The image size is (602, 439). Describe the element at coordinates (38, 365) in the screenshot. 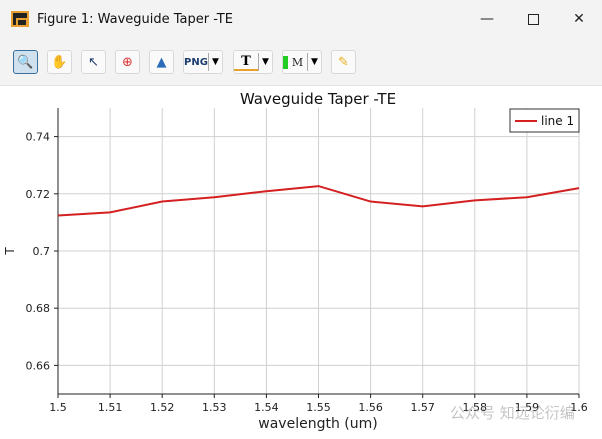

I see `y-tick-label: 0.66` at that location.